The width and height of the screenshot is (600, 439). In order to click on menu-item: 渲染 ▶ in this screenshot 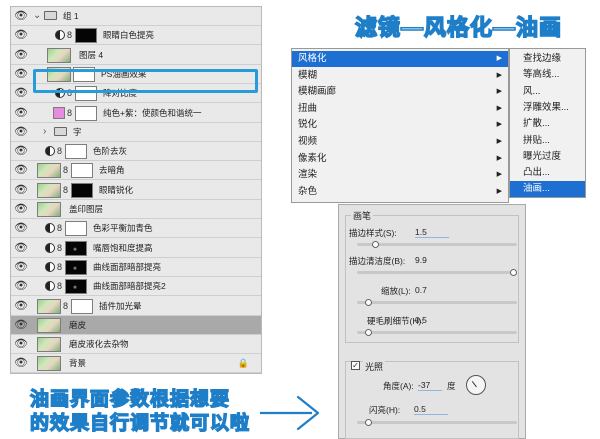, I will do `click(400, 175)`.